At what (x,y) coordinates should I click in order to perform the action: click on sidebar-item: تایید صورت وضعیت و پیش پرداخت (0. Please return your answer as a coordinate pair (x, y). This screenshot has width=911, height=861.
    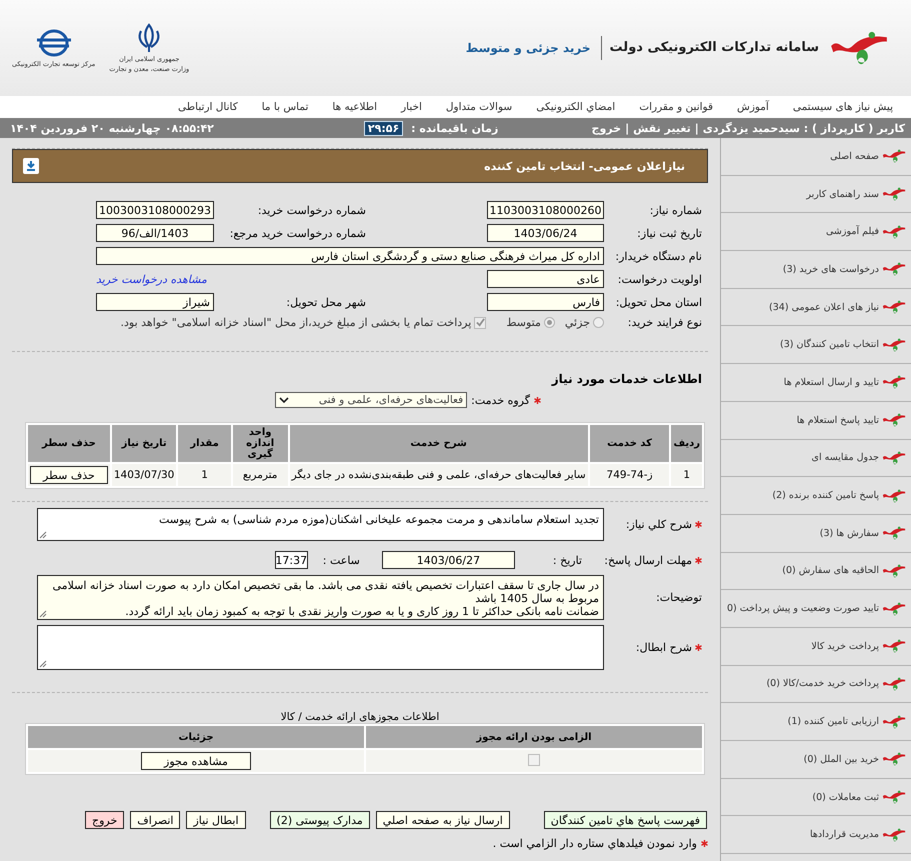
    Looking at the image, I should click on (816, 609).